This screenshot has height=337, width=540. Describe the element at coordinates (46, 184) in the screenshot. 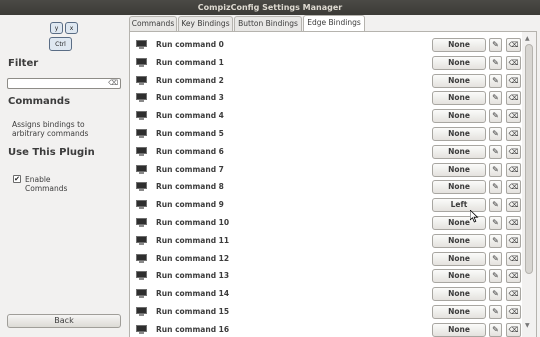

I see `enable-label: Enable Commands` at that location.